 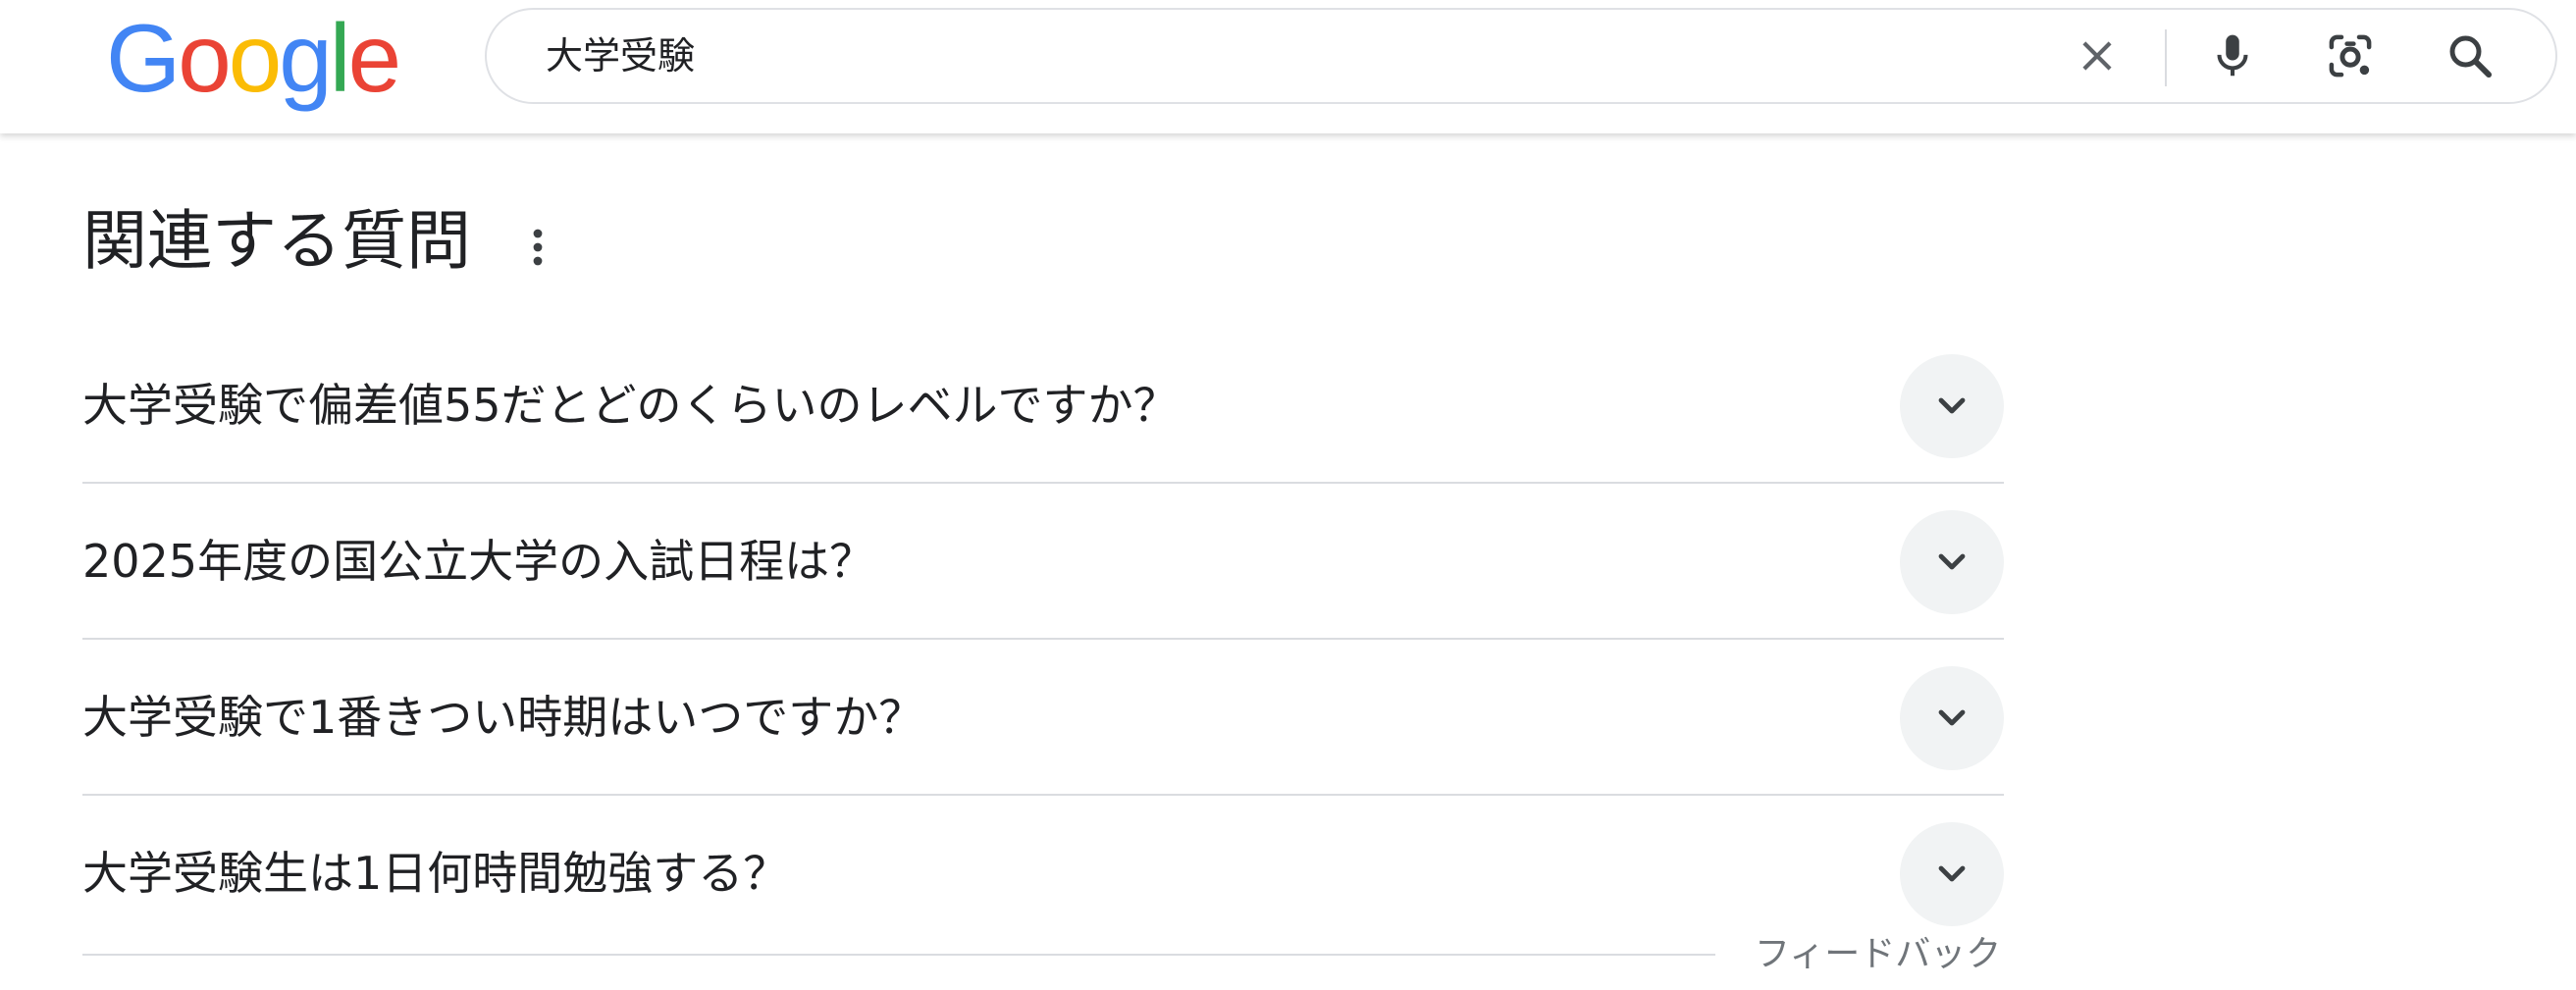 What do you see at coordinates (630, 405) in the screenshot?
I see `question-text: 大学受験で偏差値55だとどのくらいのレベルですか？` at bounding box center [630, 405].